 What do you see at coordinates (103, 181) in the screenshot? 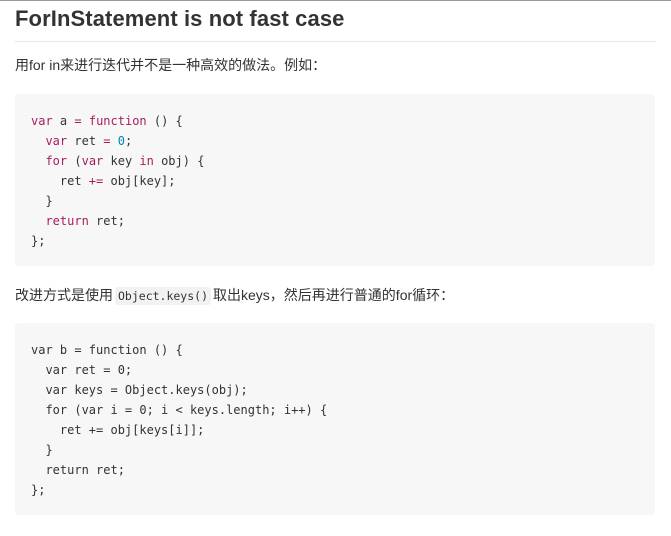
I see `code-line: ret += obj[key];` at bounding box center [103, 181].